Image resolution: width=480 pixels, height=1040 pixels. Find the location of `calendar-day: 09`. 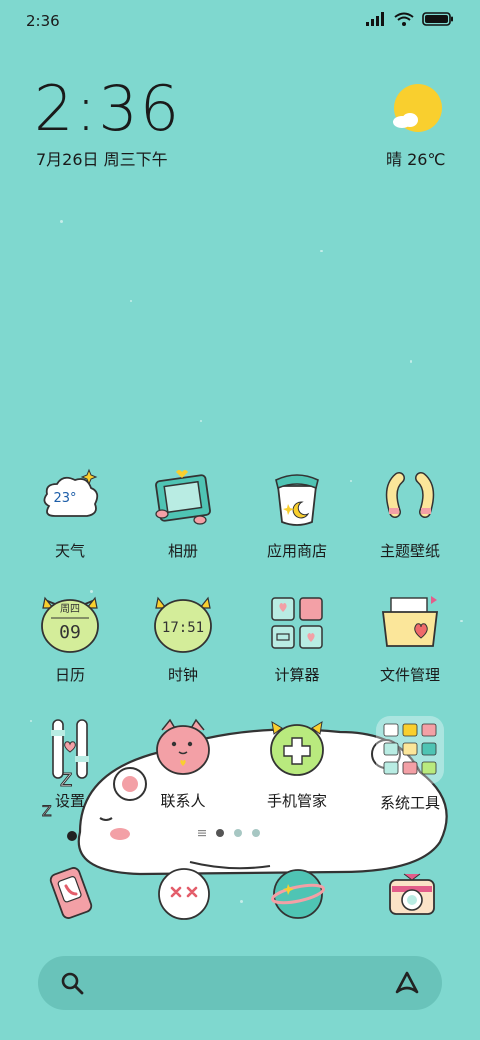

calendar-day: 09 is located at coordinates (70, 632).